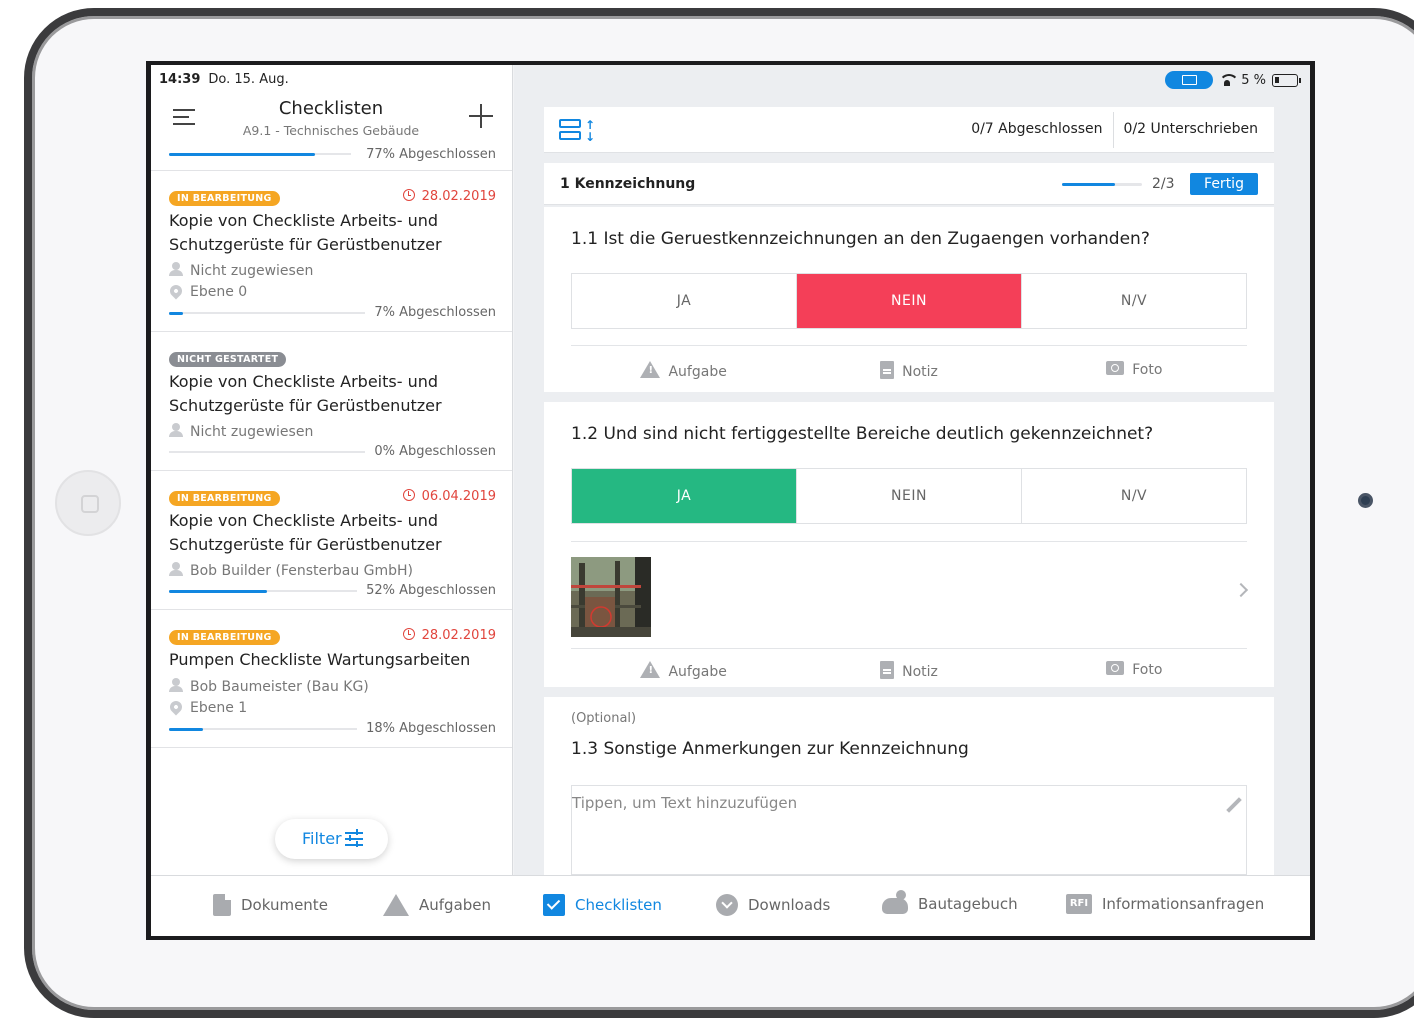  I want to click on due-date: 06.04.2019, so click(449, 496).